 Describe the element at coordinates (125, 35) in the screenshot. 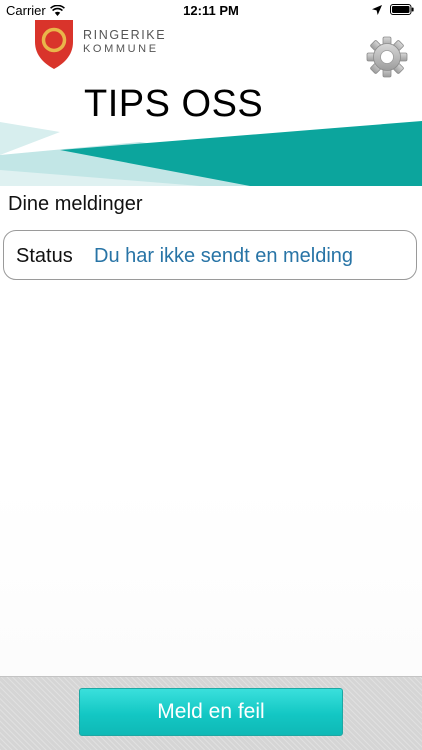

I see `brand-line-1: RINGERIKE` at that location.